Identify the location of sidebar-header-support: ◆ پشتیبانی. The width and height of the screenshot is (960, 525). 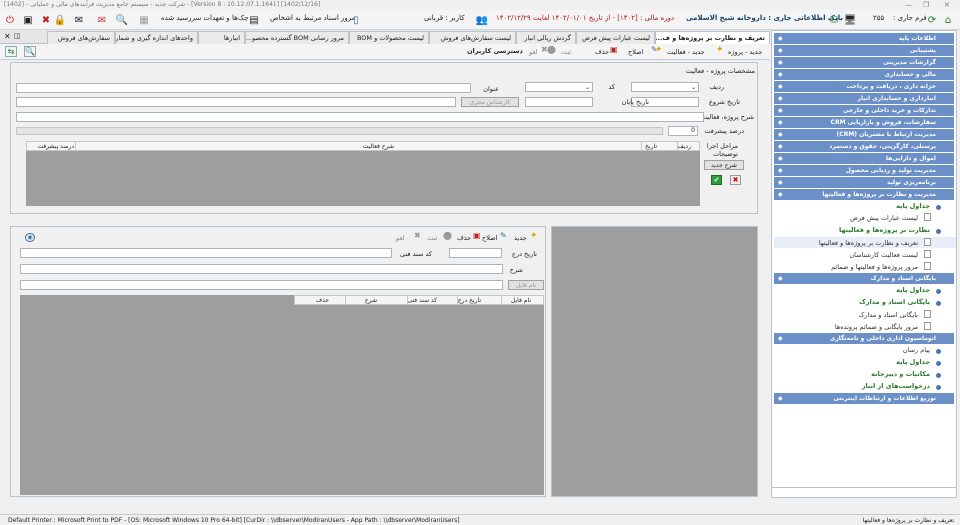
(864, 50).